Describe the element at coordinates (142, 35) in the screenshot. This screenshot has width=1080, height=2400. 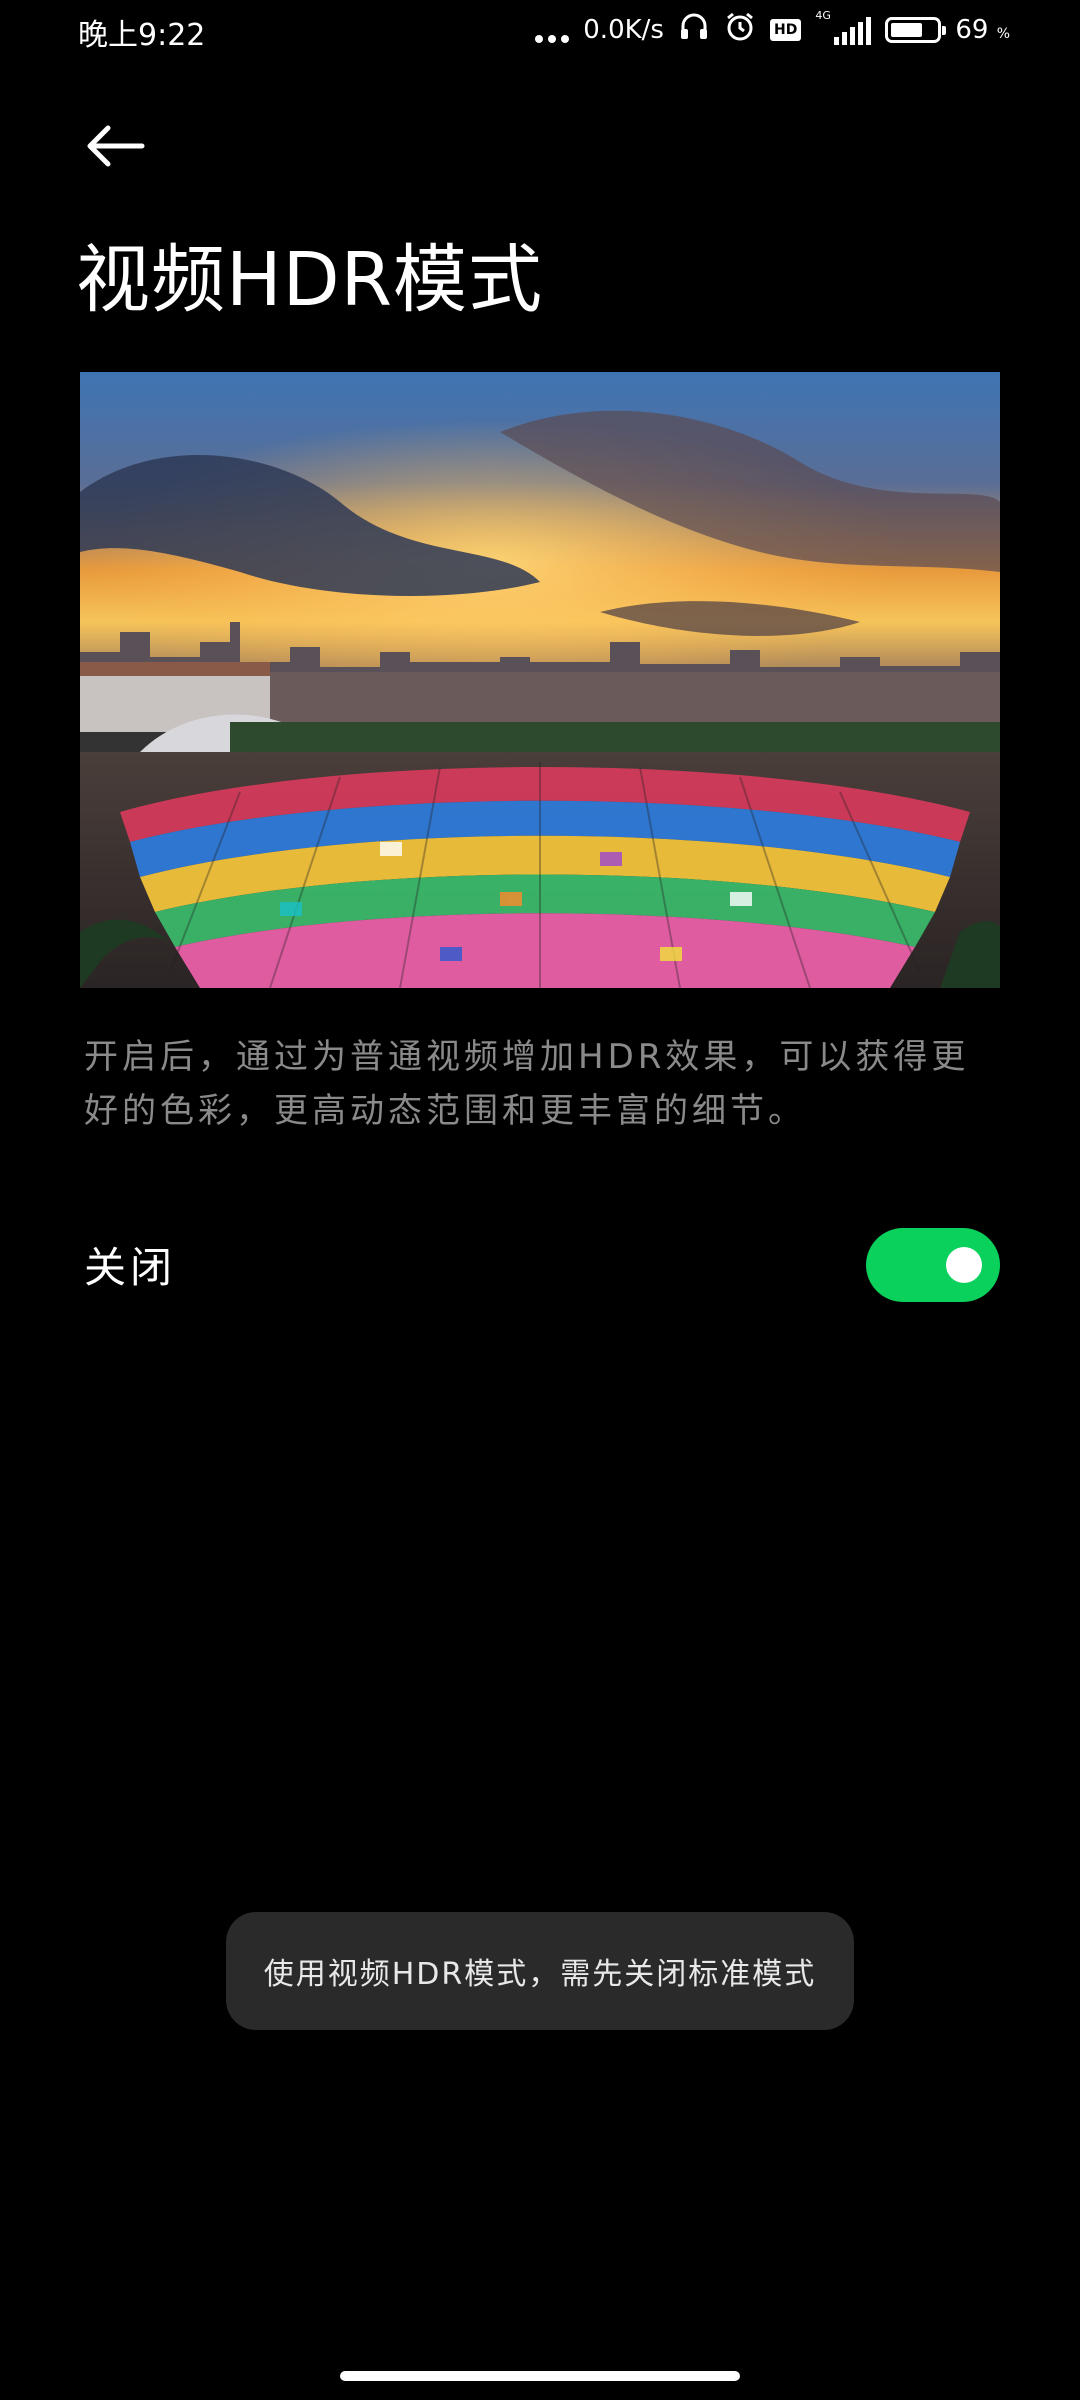
I see `status-time: 晚上9:22` at that location.